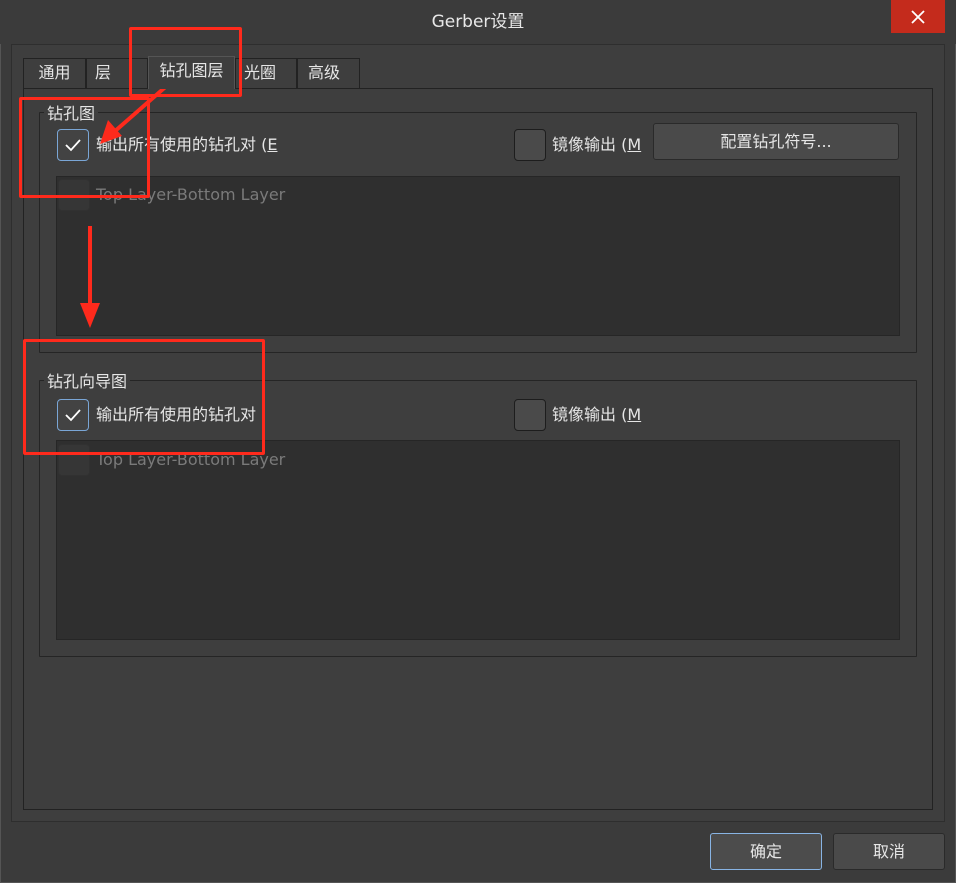 Image resolution: width=956 pixels, height=883 pixels. I want to click on annotation-arrowhead-diagonal, so click(111, 132).